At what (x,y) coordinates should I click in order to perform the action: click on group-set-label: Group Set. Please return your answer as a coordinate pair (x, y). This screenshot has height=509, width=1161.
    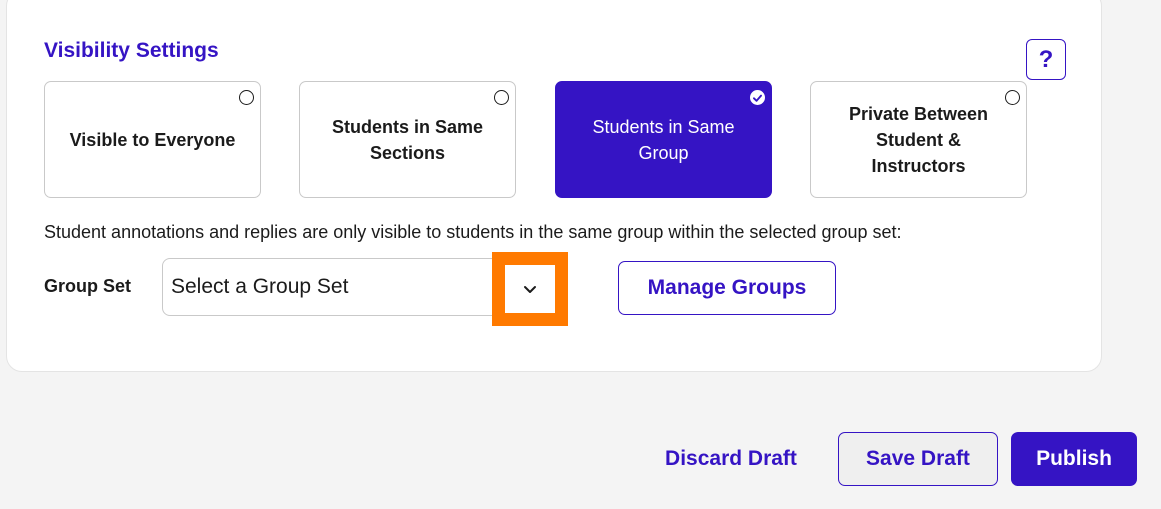
    Looking at the image, I should click on (88, 286).